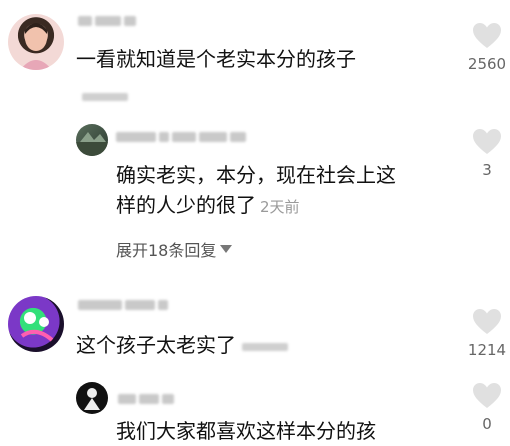  I want to click on like-button: 2560, so click(487, 47).